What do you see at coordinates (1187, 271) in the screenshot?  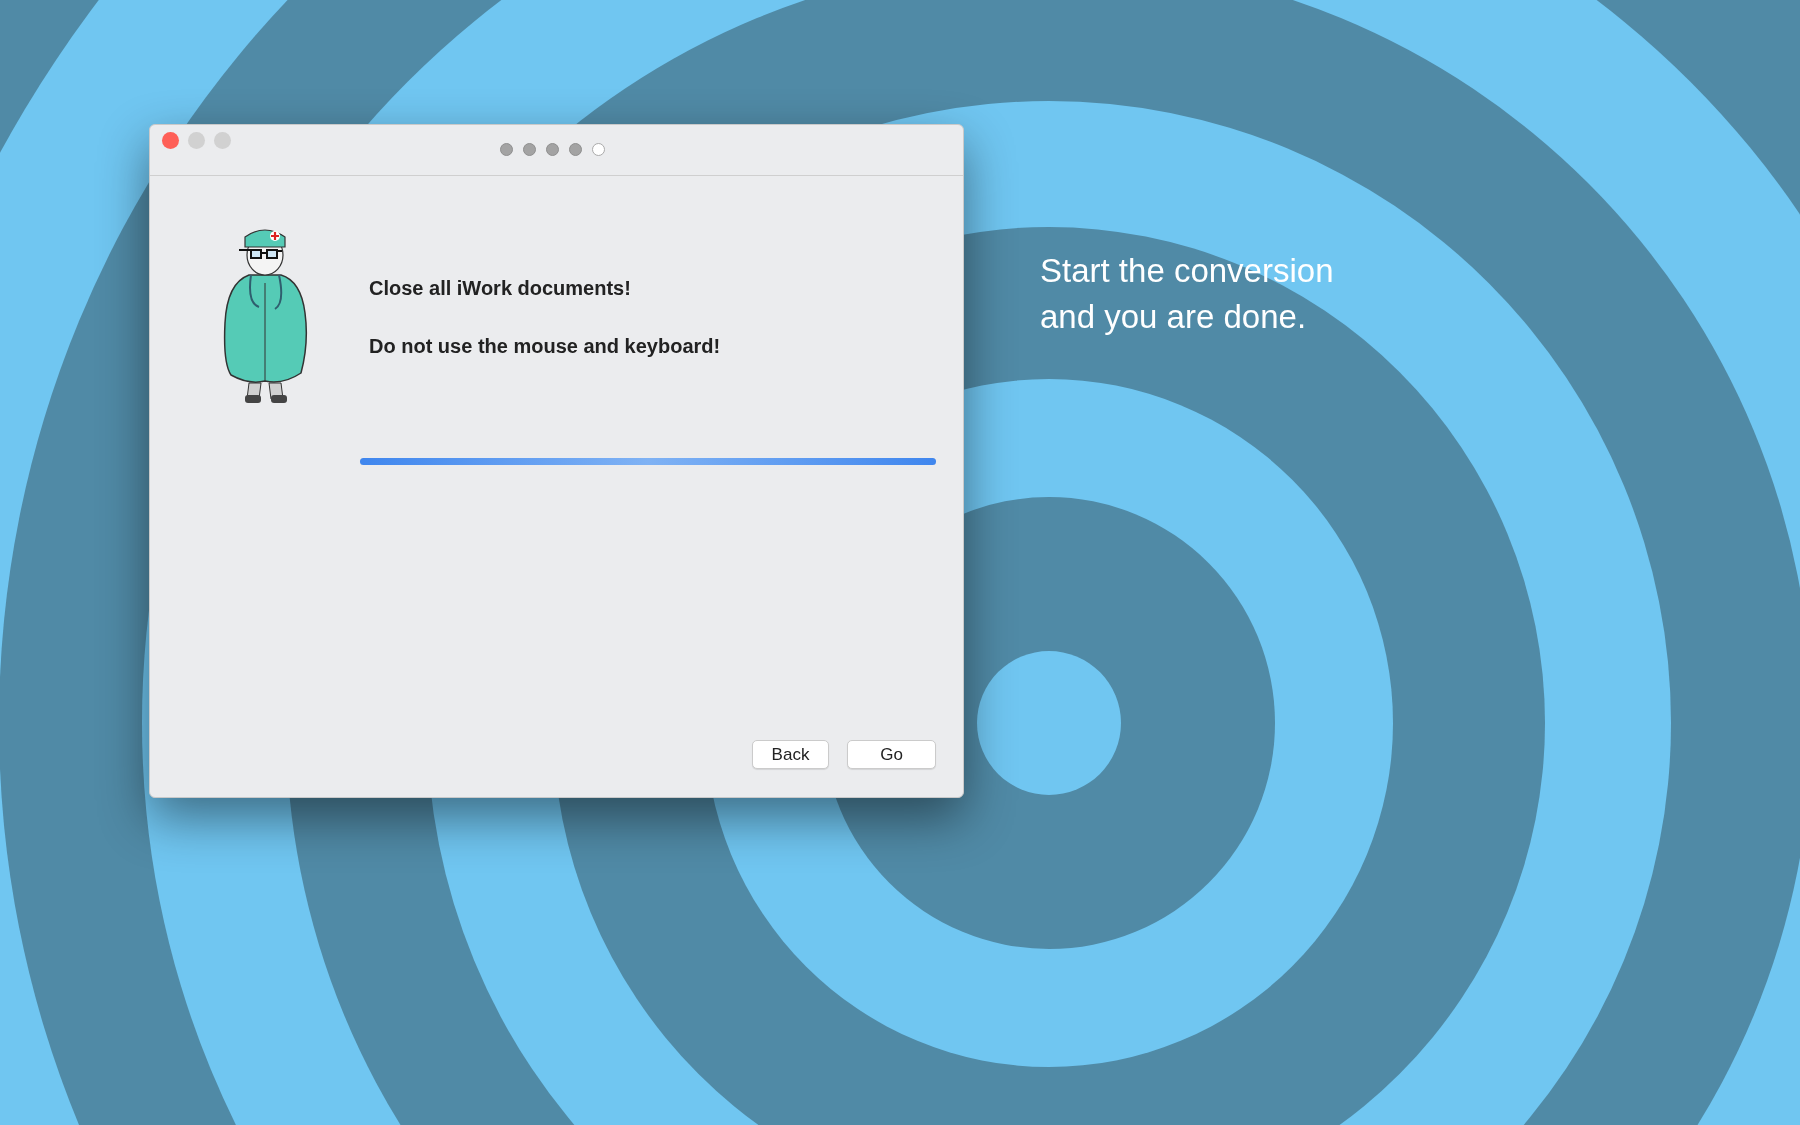 I see `caption-text: Start the conversion` at bounding box center [1187, 271].